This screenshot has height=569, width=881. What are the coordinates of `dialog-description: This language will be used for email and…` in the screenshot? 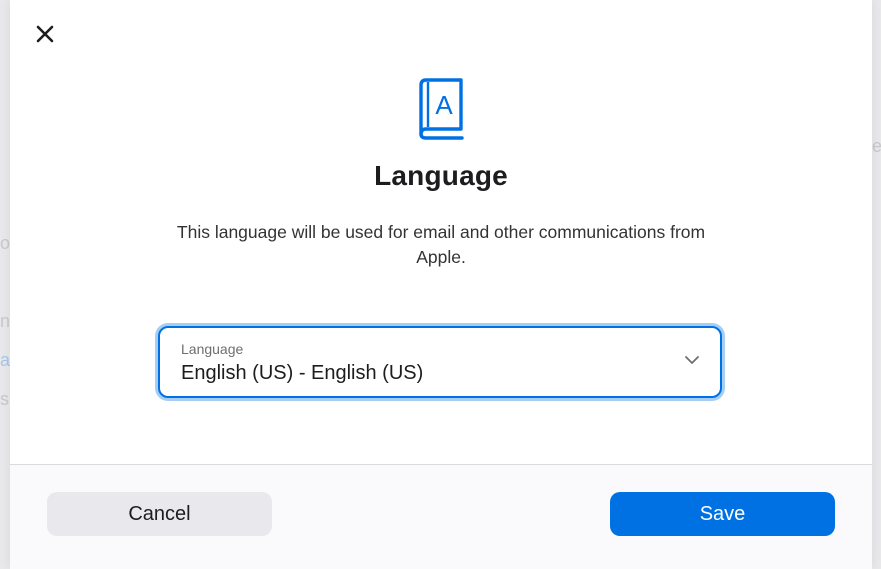 It's located at (441, 244).